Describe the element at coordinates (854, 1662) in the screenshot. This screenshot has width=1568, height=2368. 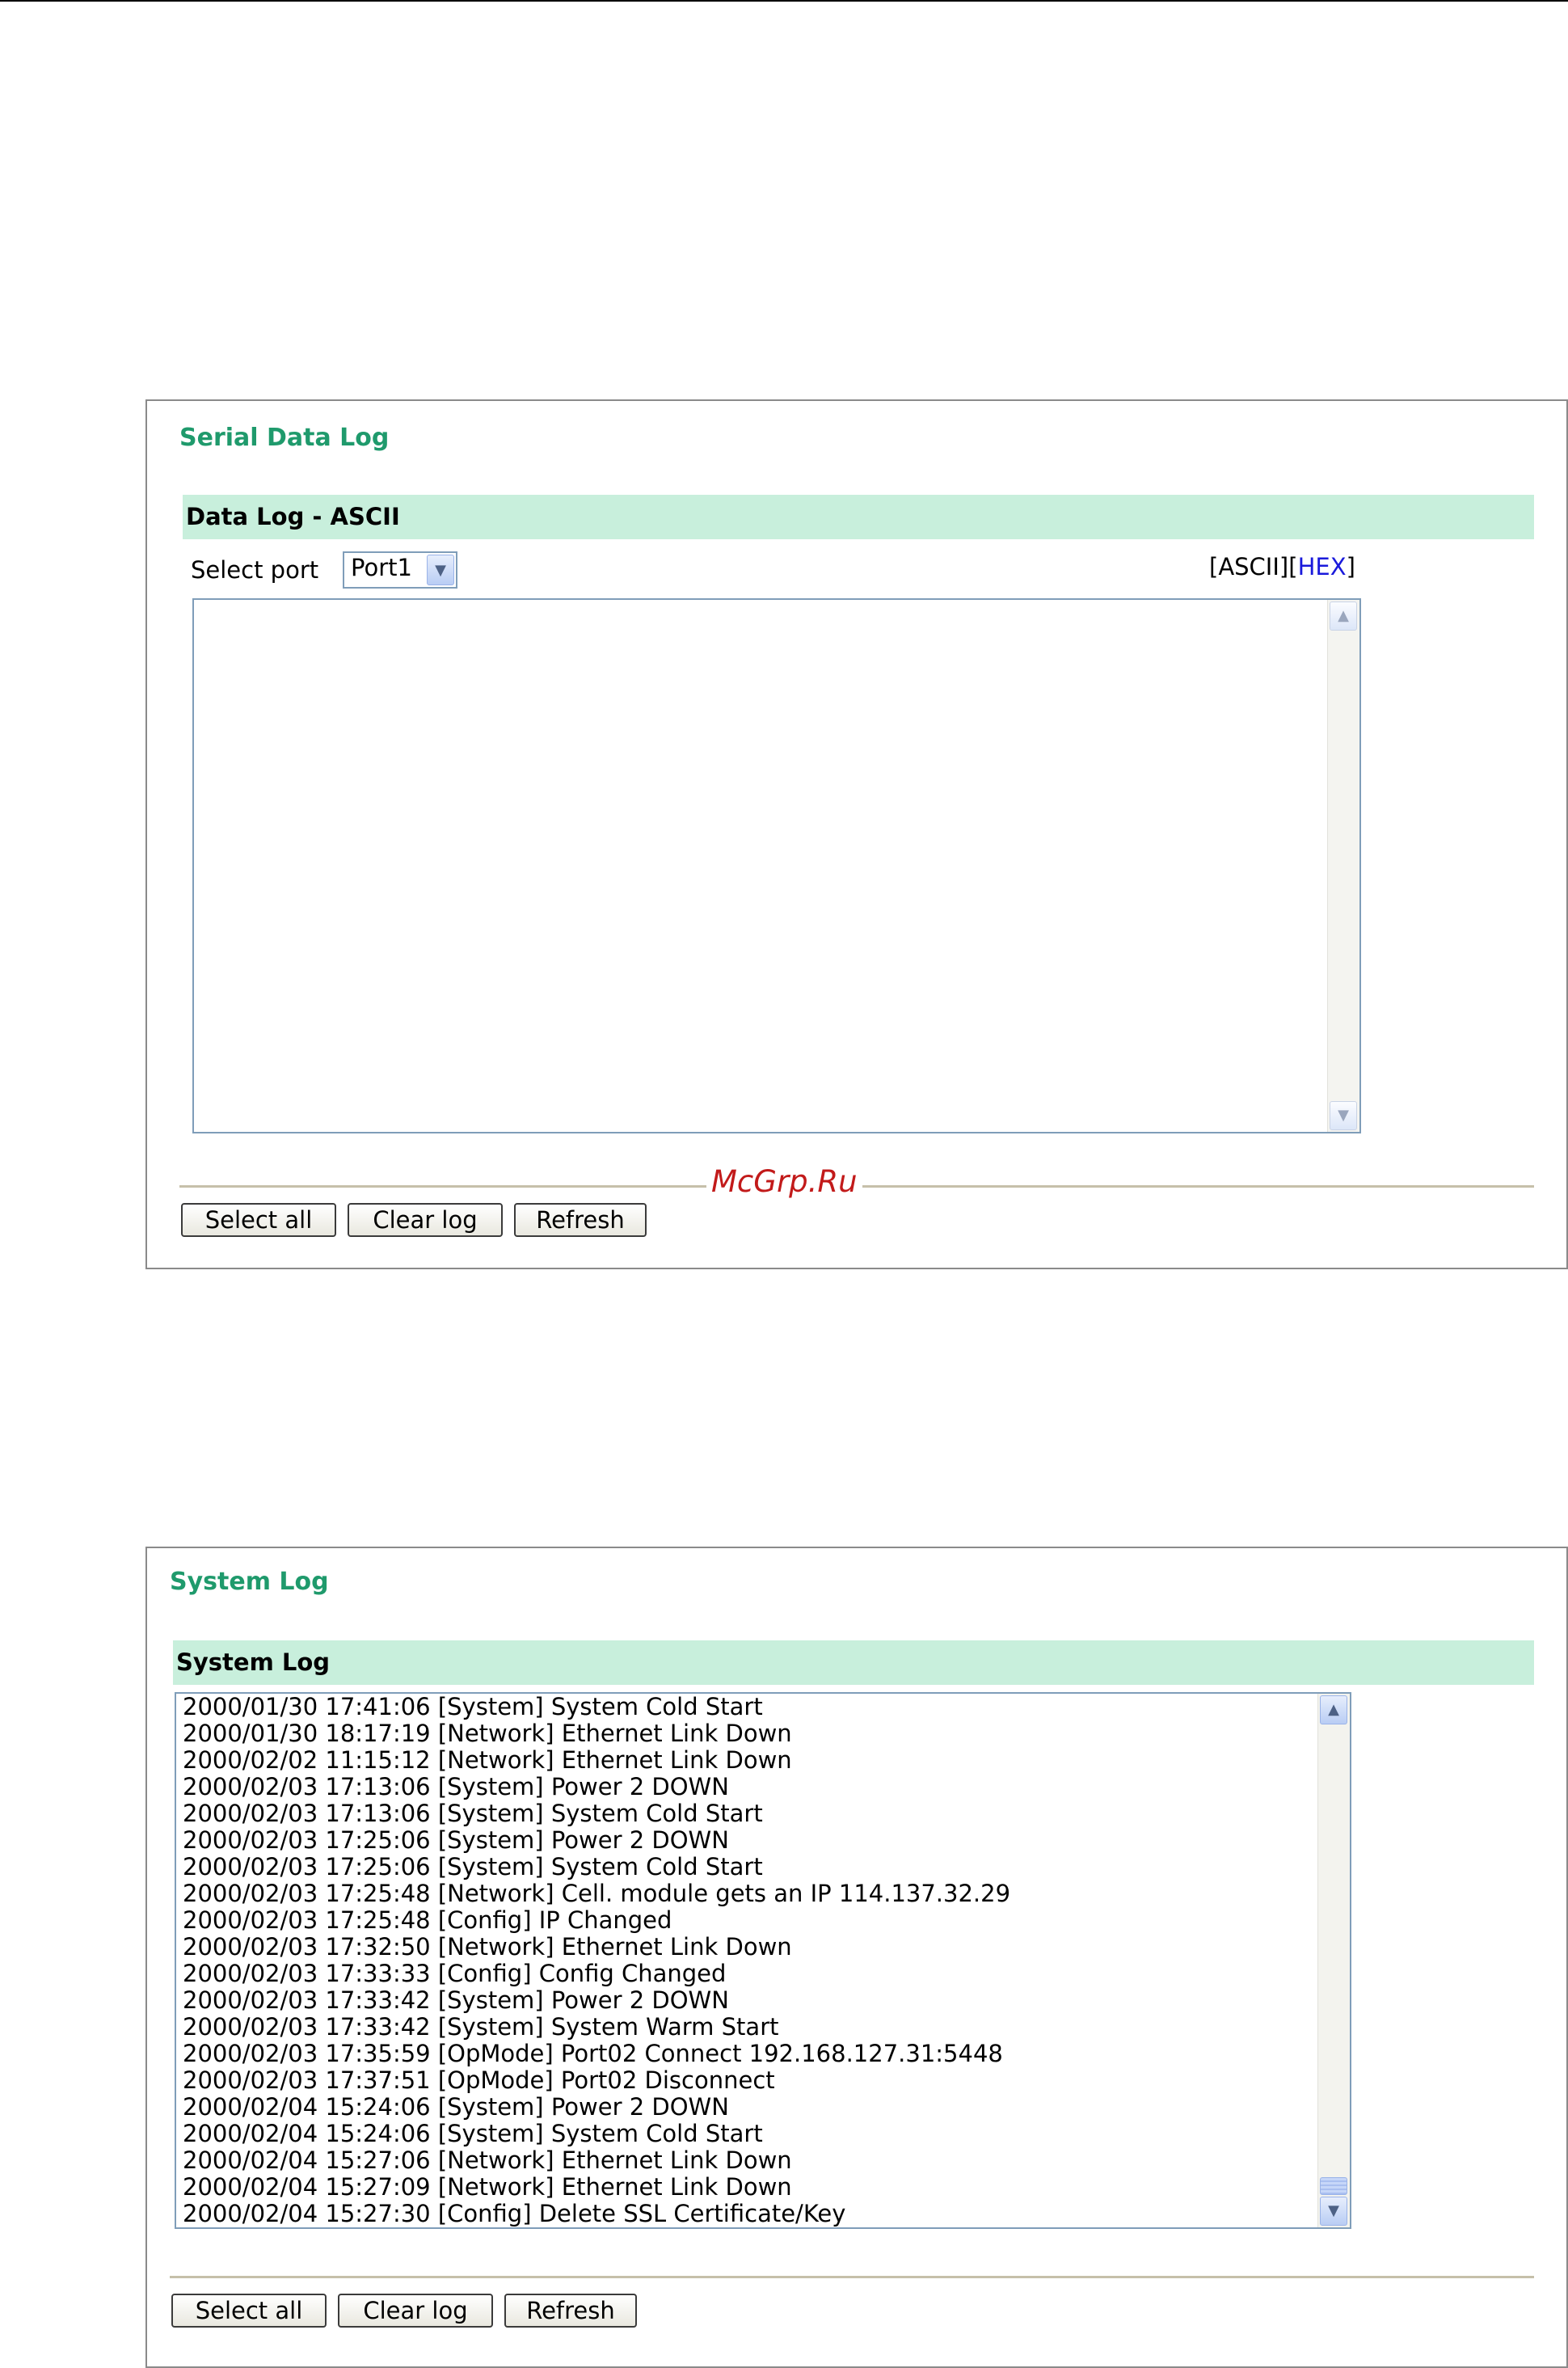
I see `section-header: System Log` at that location.